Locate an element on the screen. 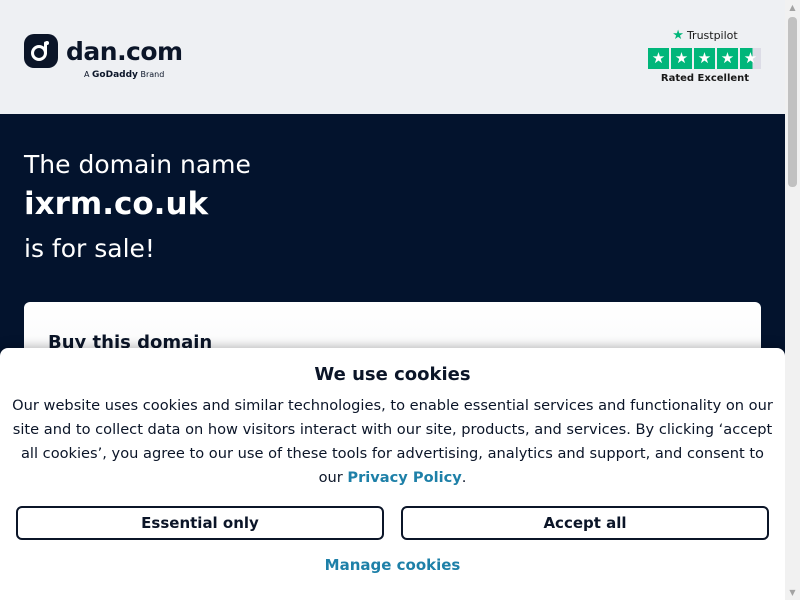 This screenshot has height=600, width=800. trustpilot-stars: ★ ★ ★ ★ ★ is located at coordinates (705, 58).